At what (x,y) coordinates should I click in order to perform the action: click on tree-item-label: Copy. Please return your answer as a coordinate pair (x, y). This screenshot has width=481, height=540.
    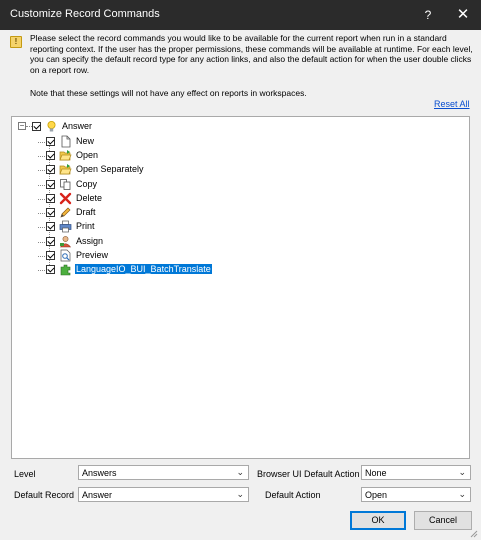
    Looking at the image, I should click on (87, 183).